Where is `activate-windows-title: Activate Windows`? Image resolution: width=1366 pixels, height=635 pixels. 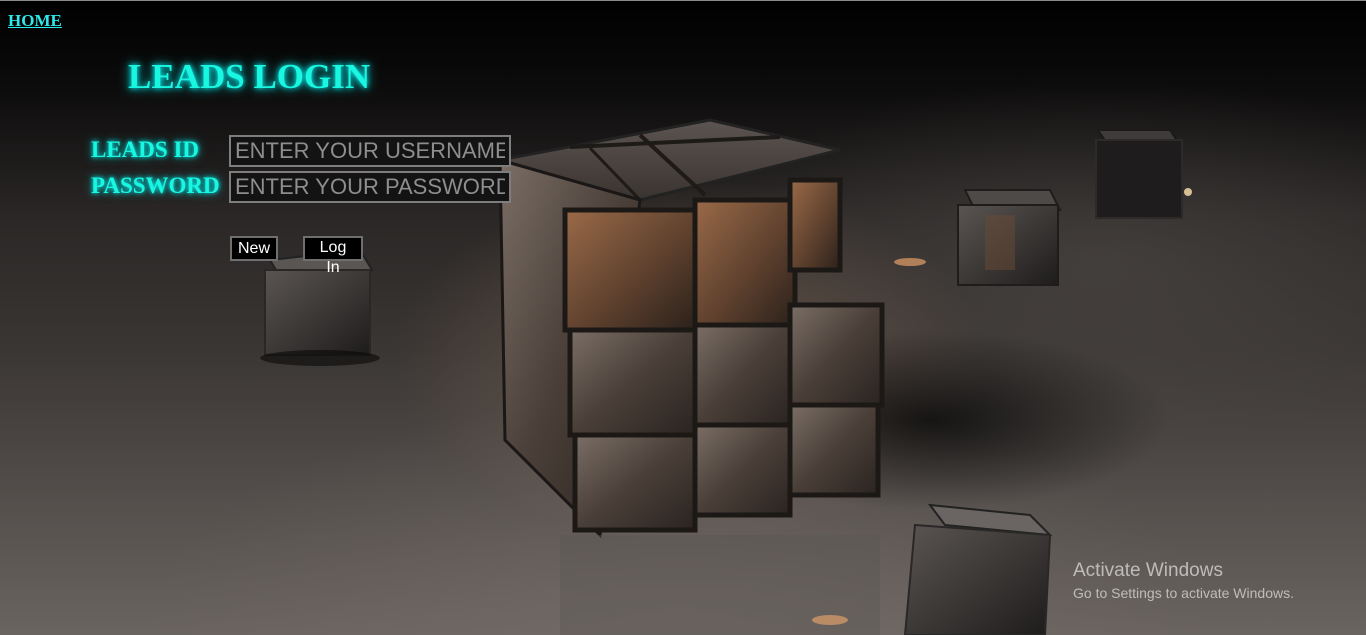
activate-windows-title: Activate Windows is located at coordinates (1148, 570).